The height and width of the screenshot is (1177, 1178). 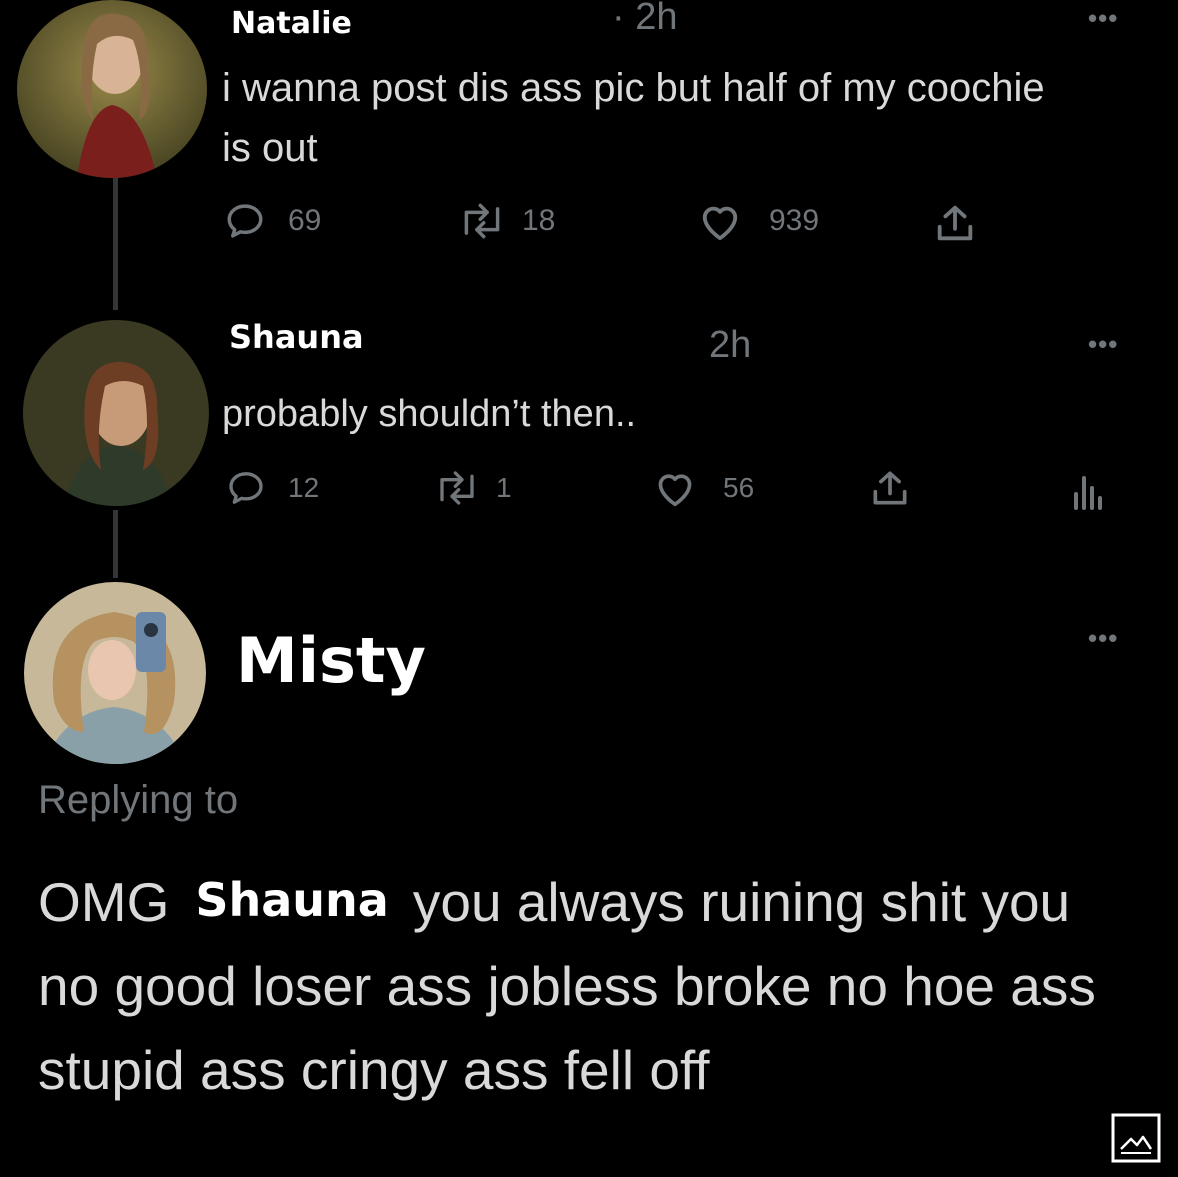 I want to click on retweet-button: 1, so click(x=472, y=488).